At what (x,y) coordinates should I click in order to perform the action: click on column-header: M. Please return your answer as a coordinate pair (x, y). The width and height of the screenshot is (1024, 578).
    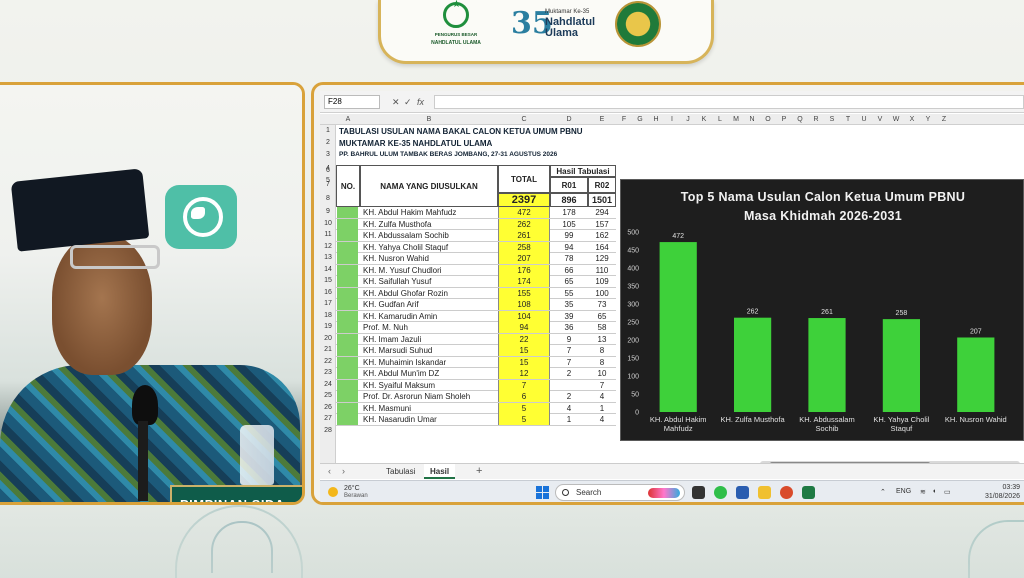
    Looking at the image, I should click on (736, 119).